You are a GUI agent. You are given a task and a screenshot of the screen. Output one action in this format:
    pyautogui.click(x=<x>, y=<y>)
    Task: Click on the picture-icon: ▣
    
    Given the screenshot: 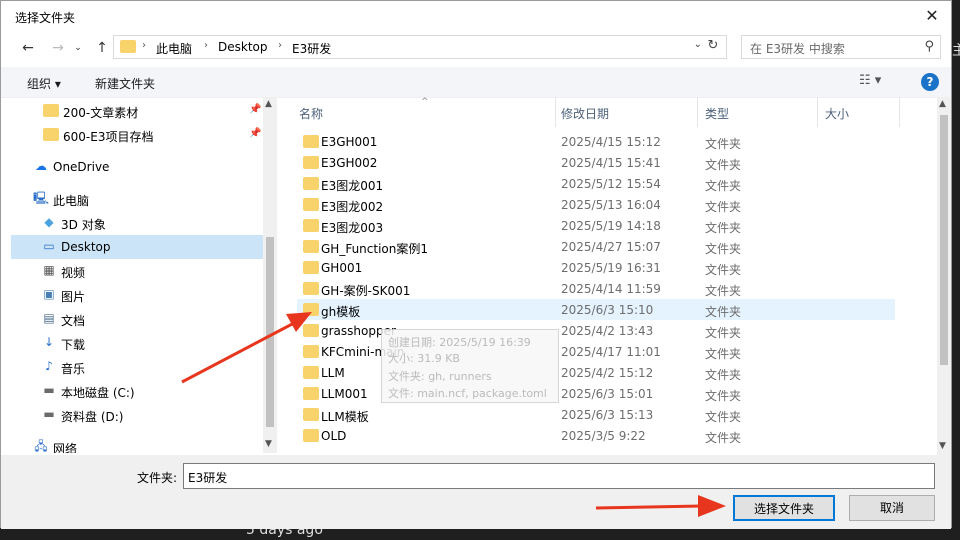 What is the action you would take?
    pyautogui.click(x=49, y=294)
    